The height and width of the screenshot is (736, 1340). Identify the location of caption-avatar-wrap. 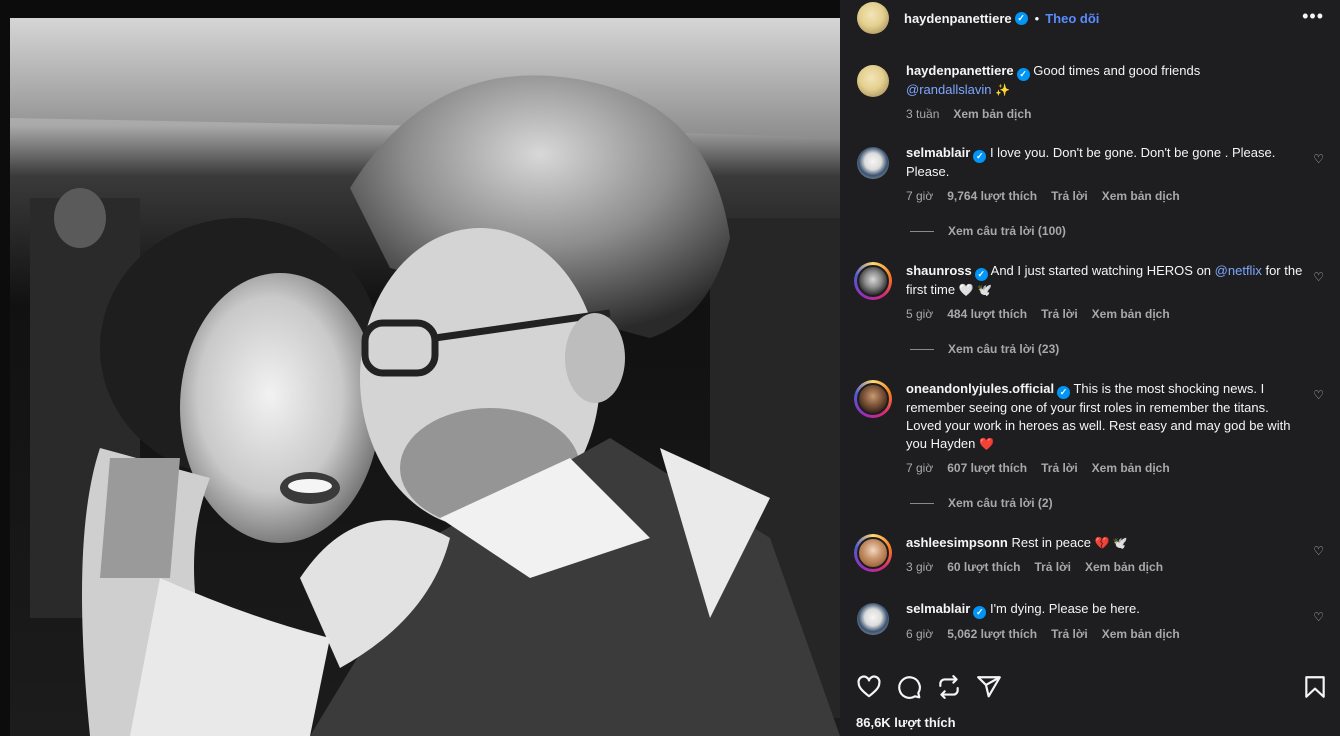
(873, 81).